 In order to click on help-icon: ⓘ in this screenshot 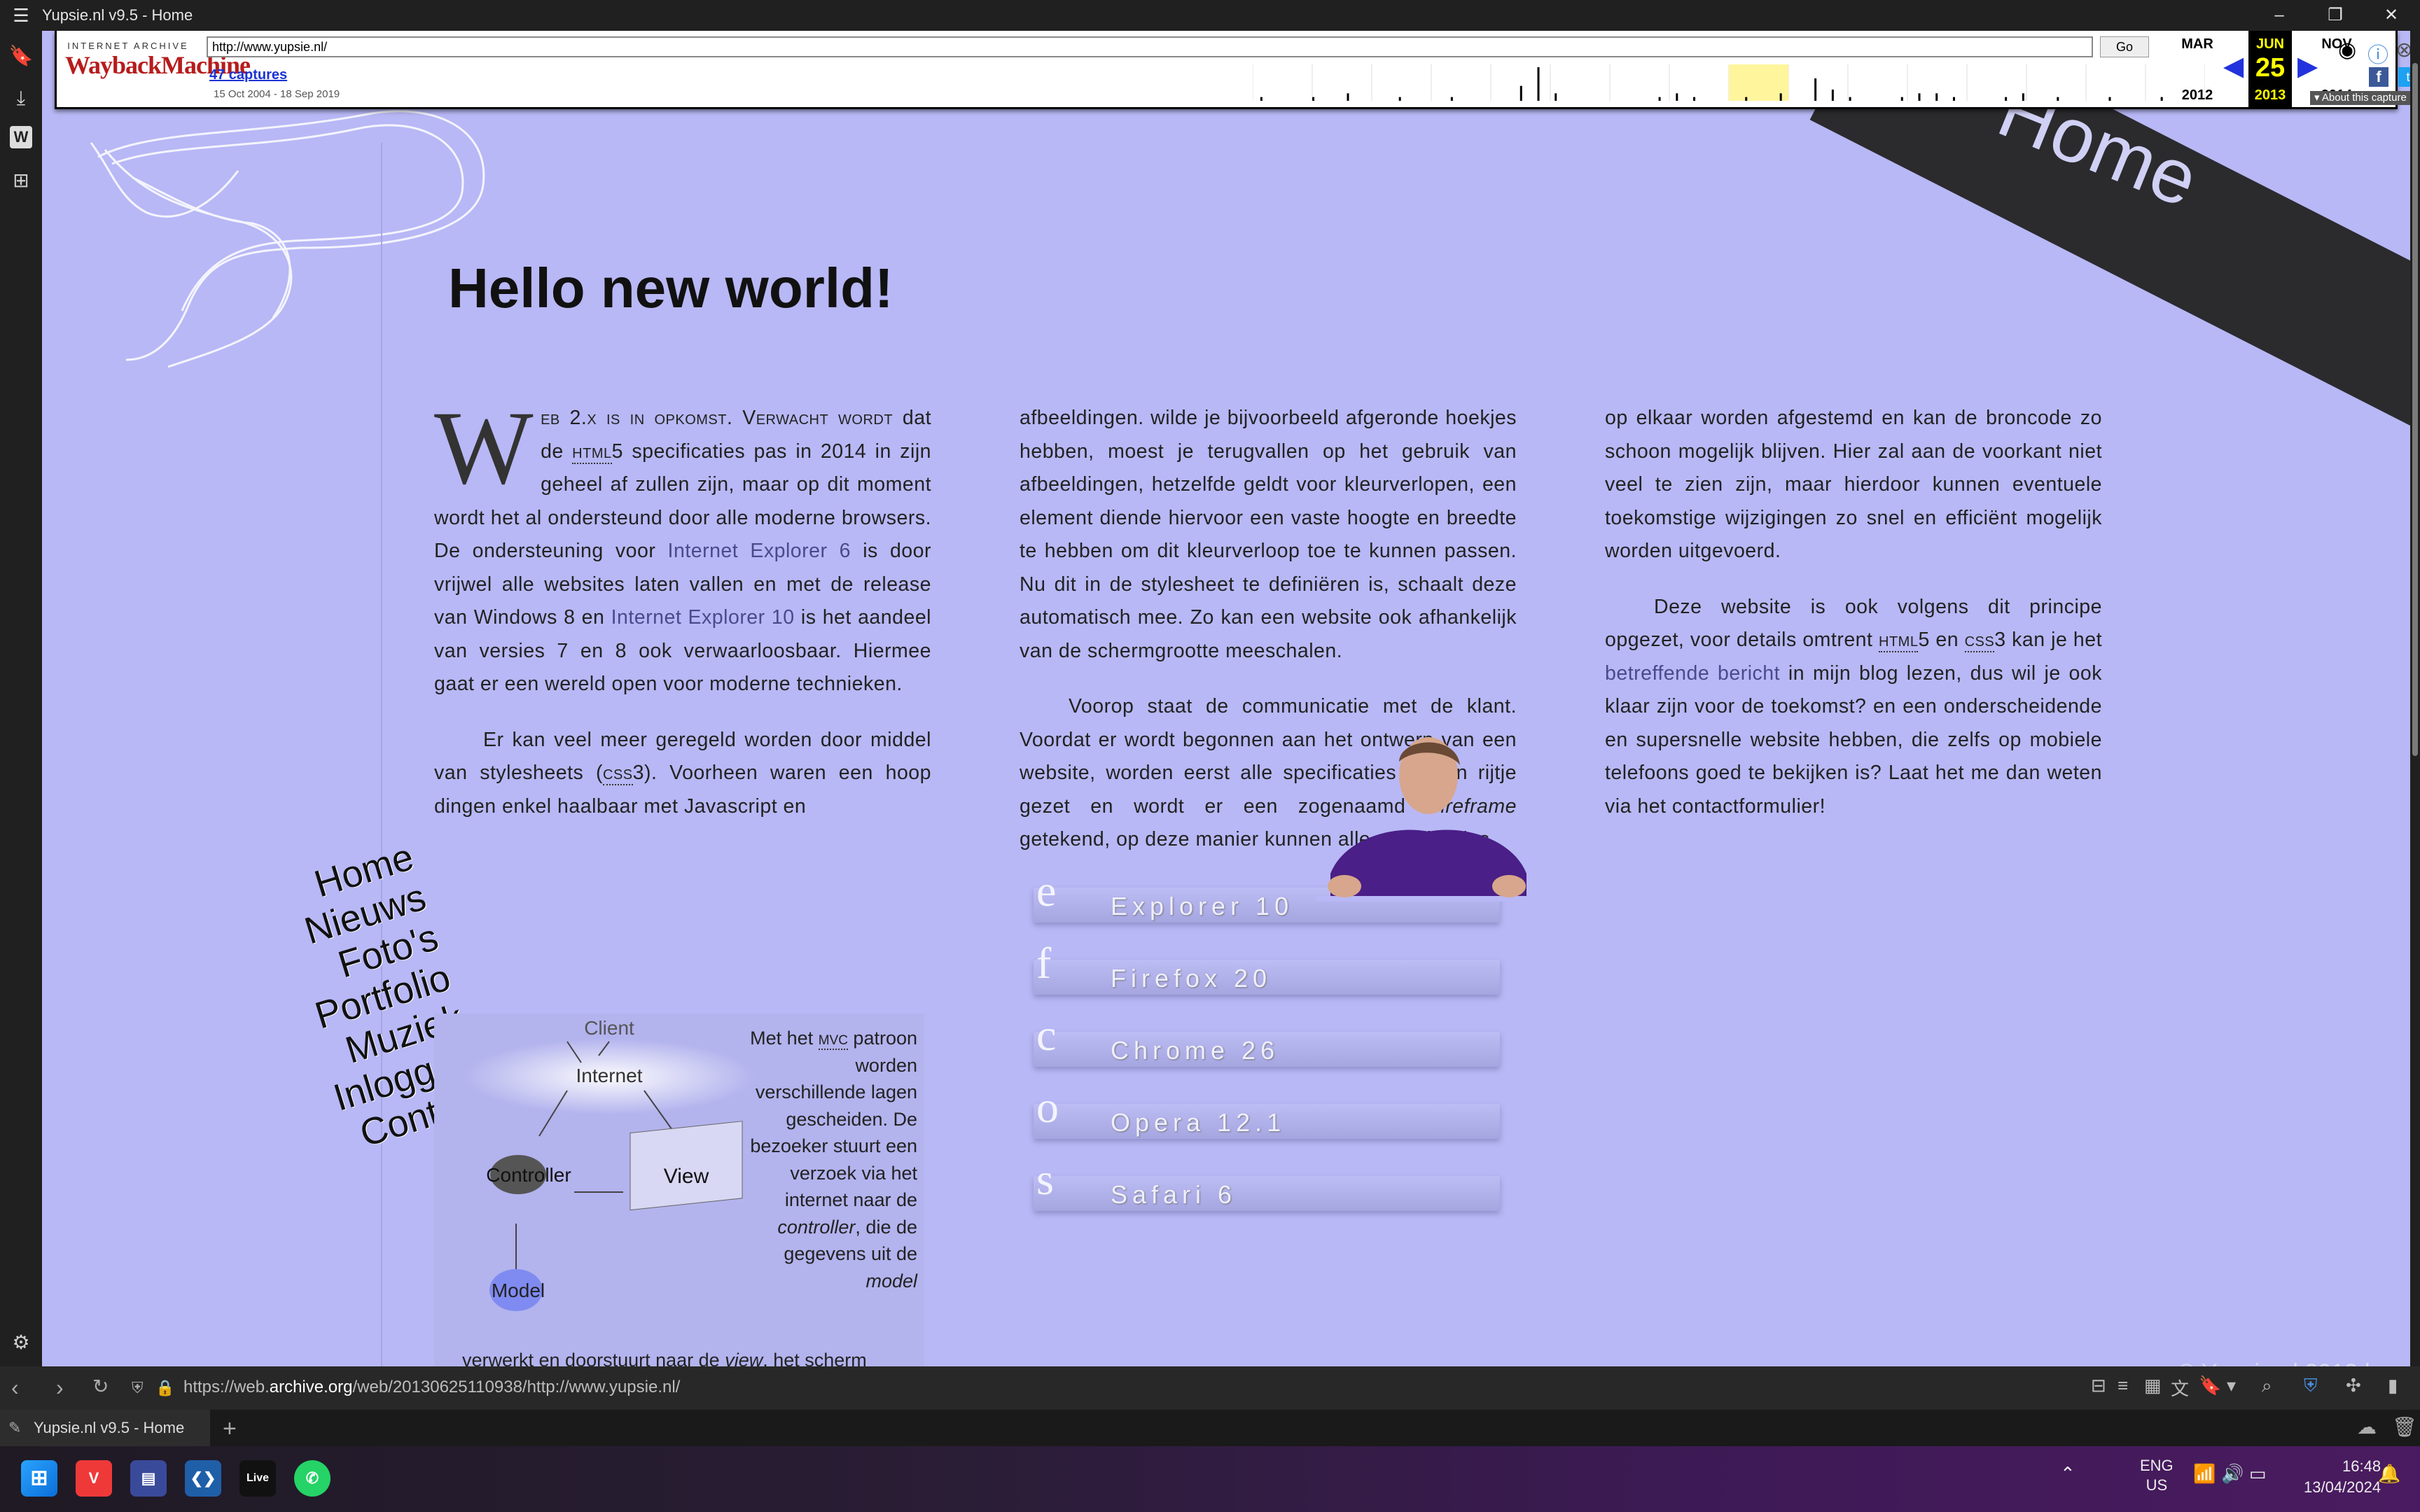, I will do `click(2377, 53)`.